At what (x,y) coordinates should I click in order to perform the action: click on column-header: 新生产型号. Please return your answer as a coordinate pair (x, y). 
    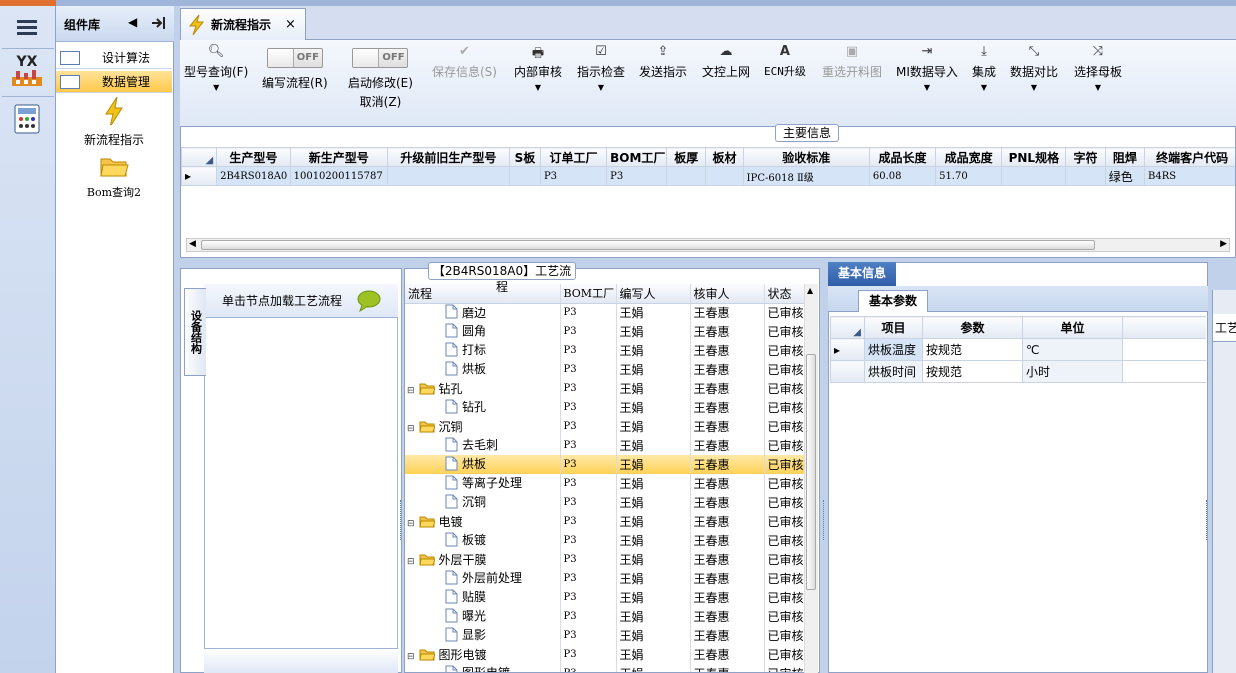
    Looking at the image, I should click on (338, 157).